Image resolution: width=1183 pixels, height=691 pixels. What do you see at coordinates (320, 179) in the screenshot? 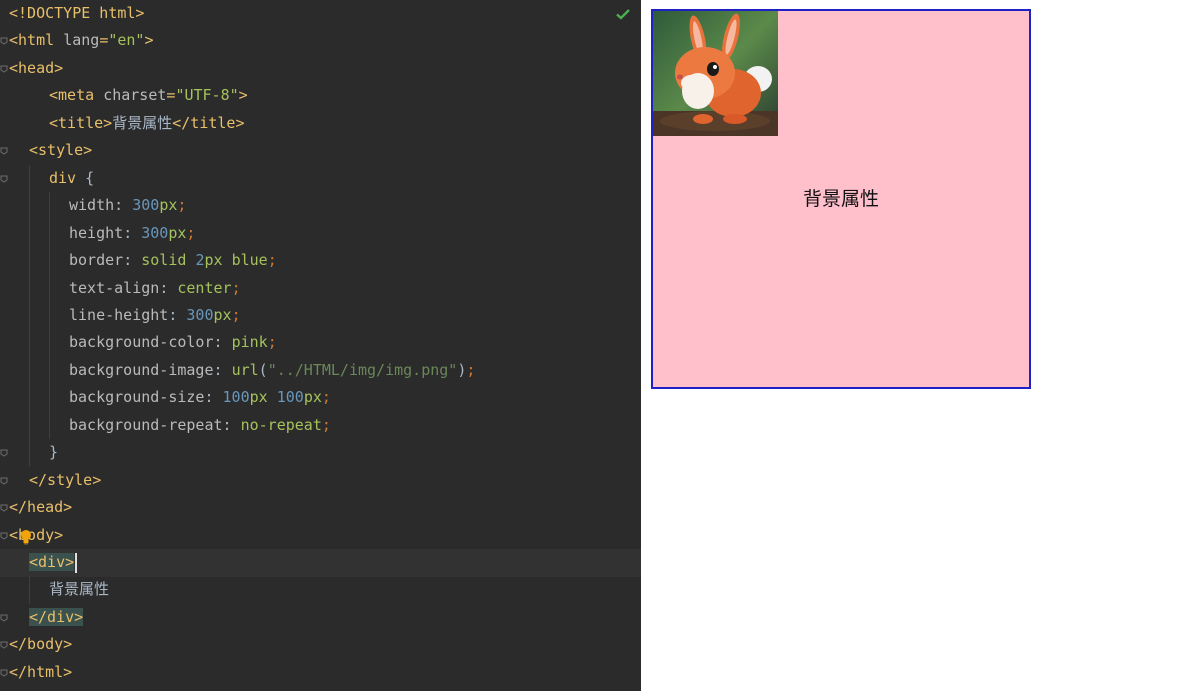
I see `code-line: div {` at bounding box center [320, 179].